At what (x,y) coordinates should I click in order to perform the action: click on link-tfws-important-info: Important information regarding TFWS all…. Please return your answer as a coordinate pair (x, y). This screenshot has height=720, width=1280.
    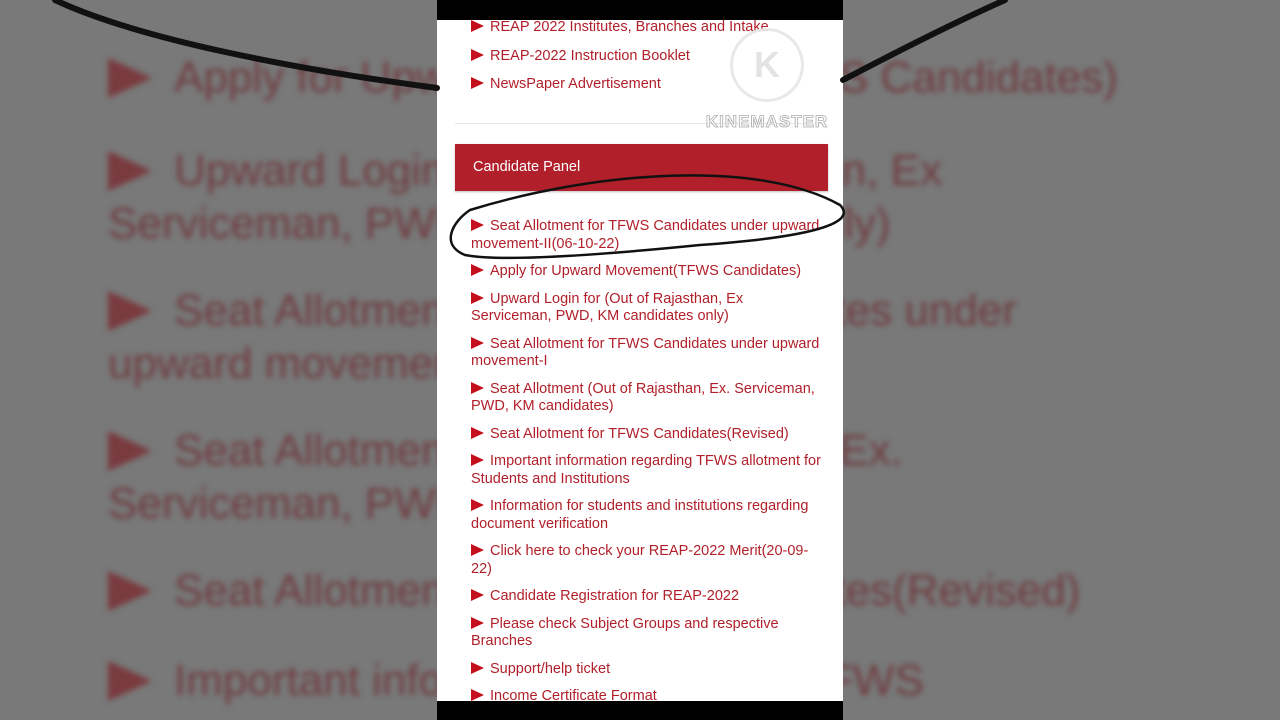
    Looking at the image, I should click on (646, 470).